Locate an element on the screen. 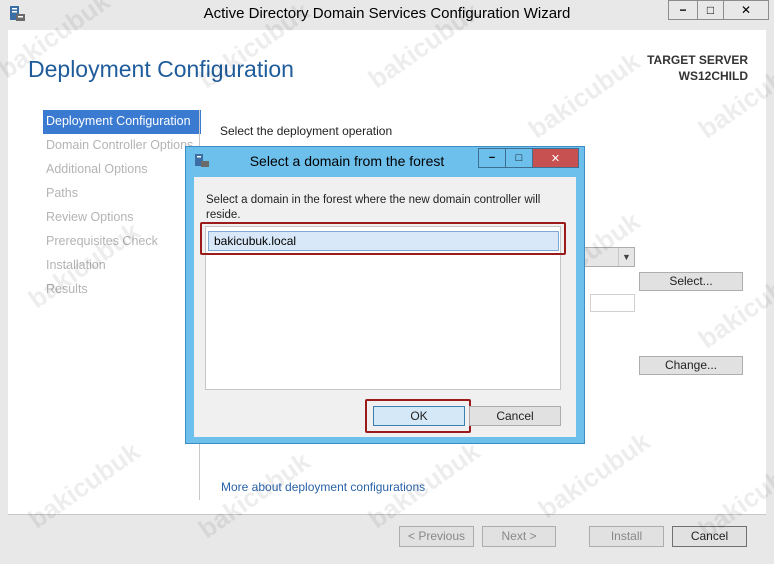 This screenshot has width=774, height=564. target-server: TARGET SERVER WS12CHILD is located at coordinates (697, 68).